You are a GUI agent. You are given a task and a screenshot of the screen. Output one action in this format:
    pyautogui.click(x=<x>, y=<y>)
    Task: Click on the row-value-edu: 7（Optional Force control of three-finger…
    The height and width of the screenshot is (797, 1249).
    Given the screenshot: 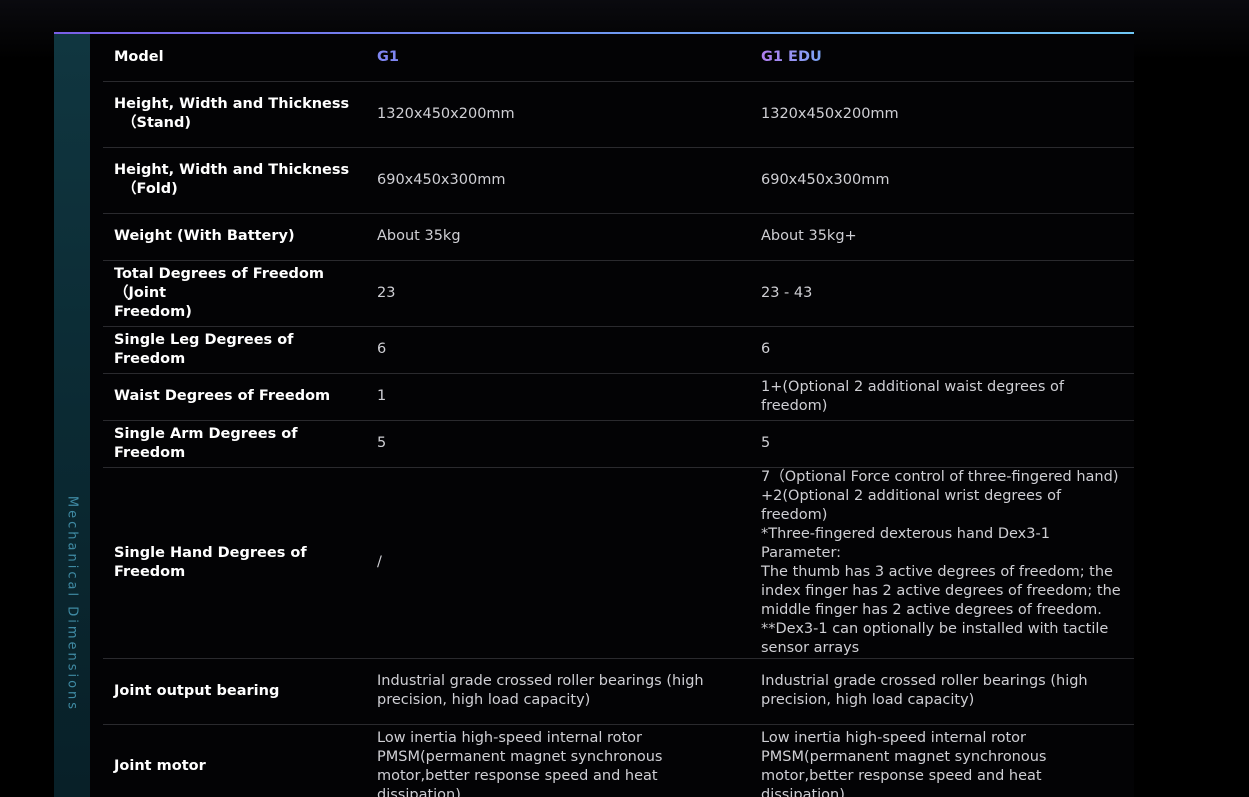 What is the action you would take?
    pyautogui.click(x=942, y=563)
    